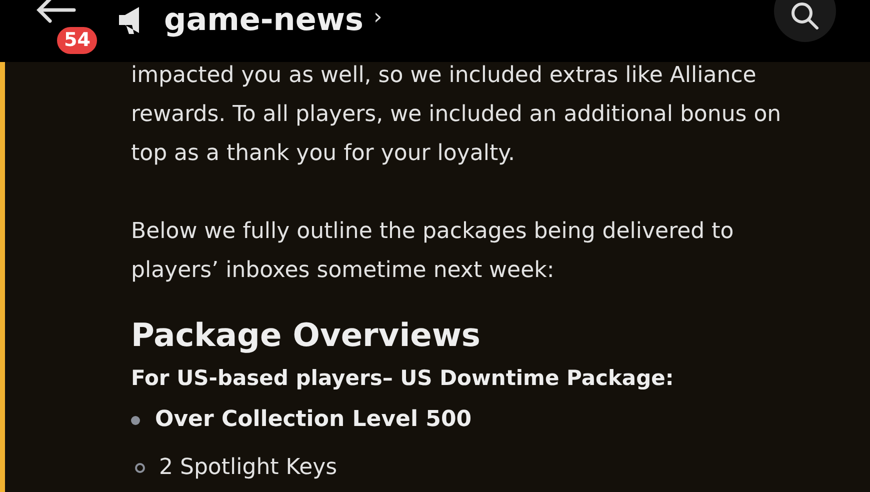  What do you see at coordinates (140, 468) in the screenshot?
I see `hollow-bullet-icon` at bounding box center [140, 468].